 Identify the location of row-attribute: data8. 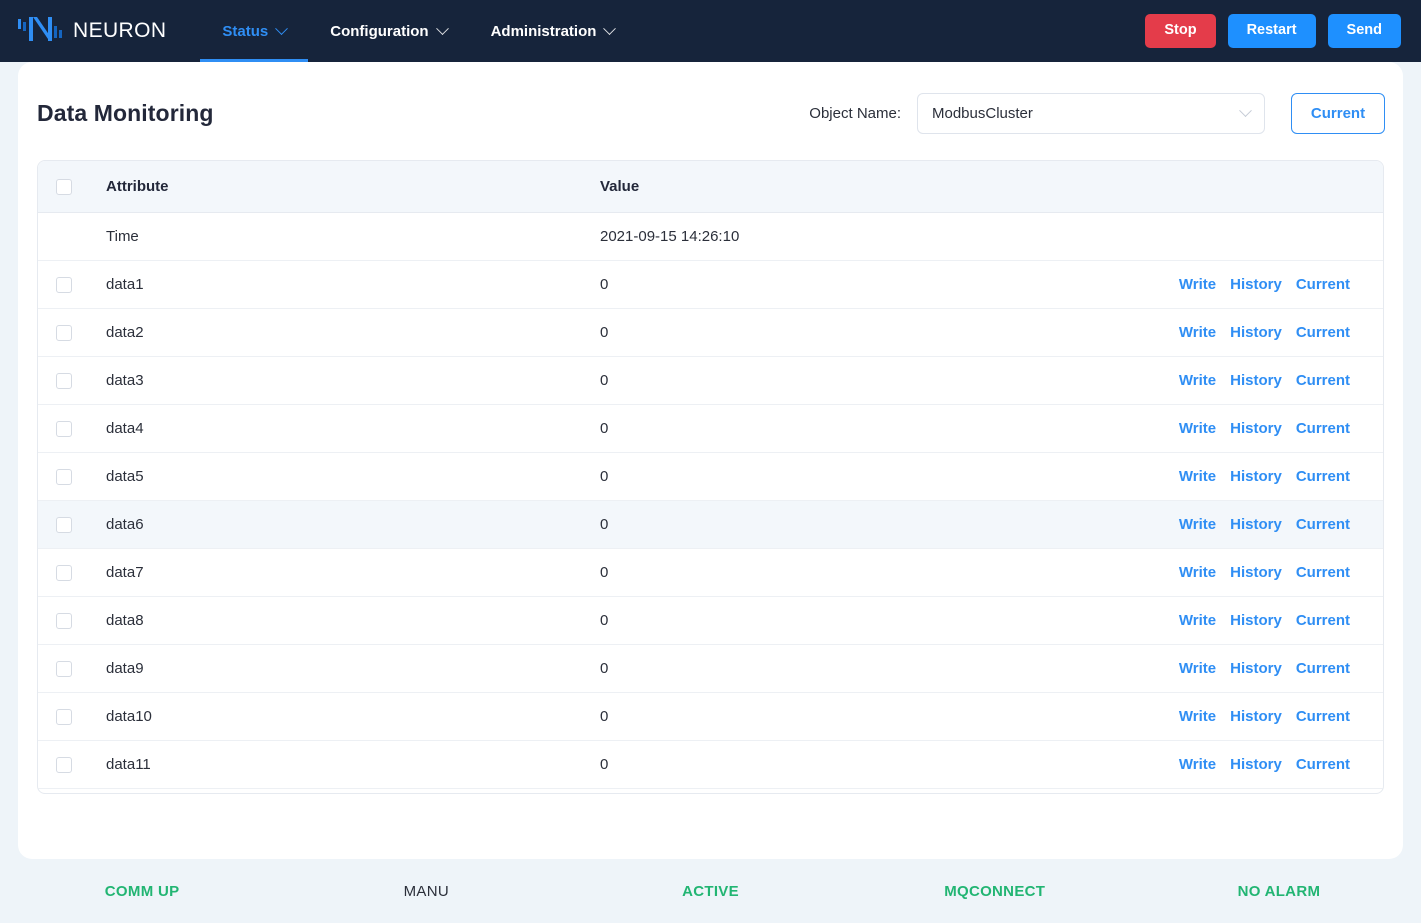
(351, 620).